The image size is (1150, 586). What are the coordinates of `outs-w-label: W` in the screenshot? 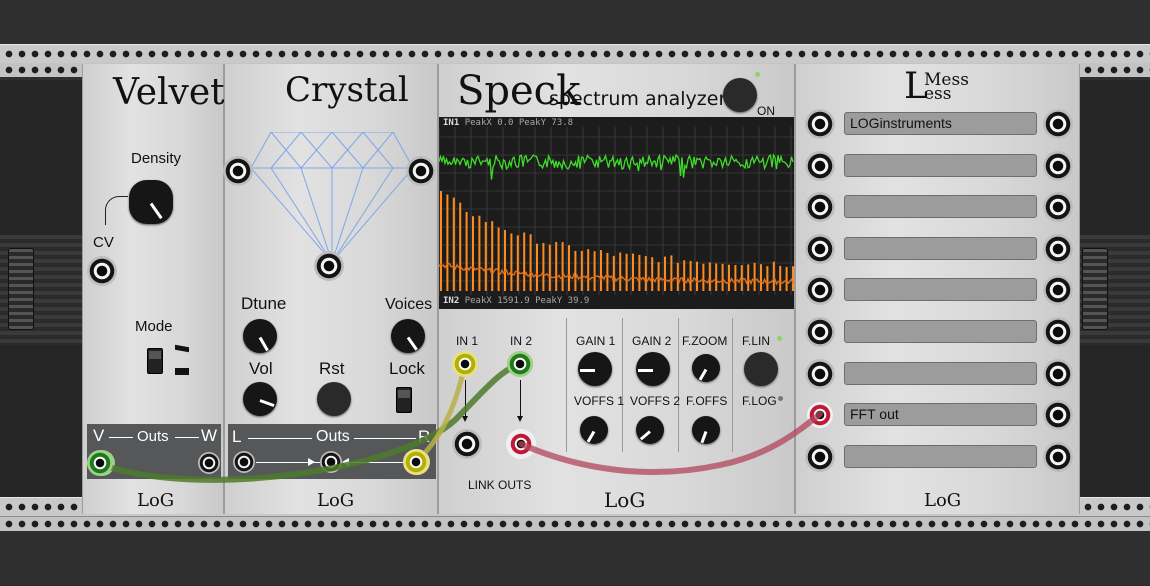 It's located at (209, 435).